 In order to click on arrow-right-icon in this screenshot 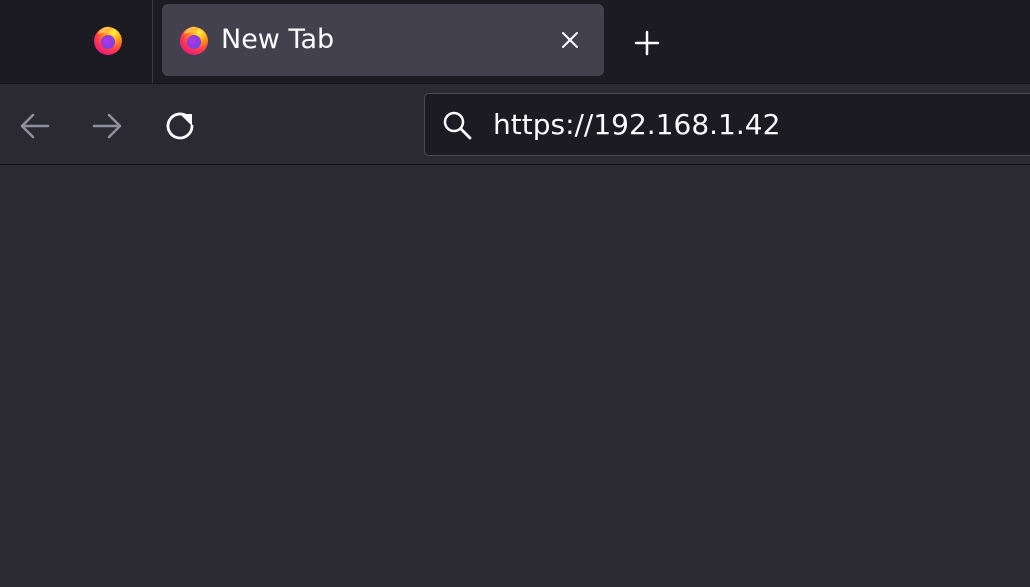, I will do `click(107, 126)`.